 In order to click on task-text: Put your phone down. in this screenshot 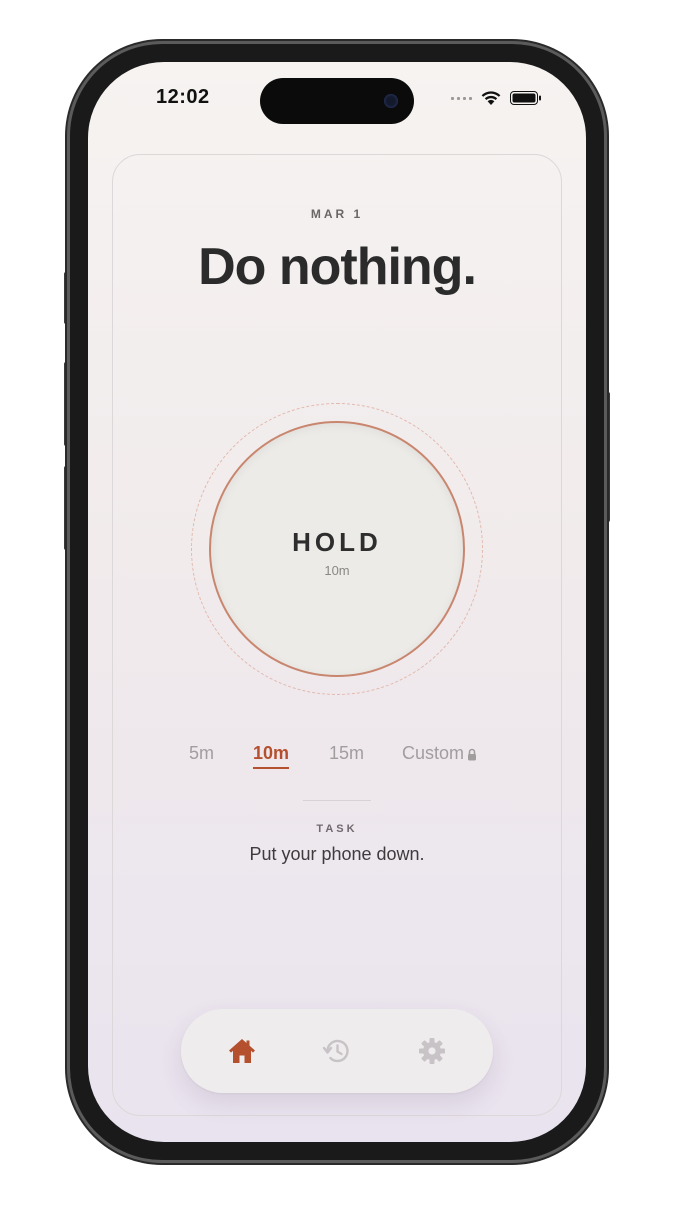, I will do `click(337, 854)`.